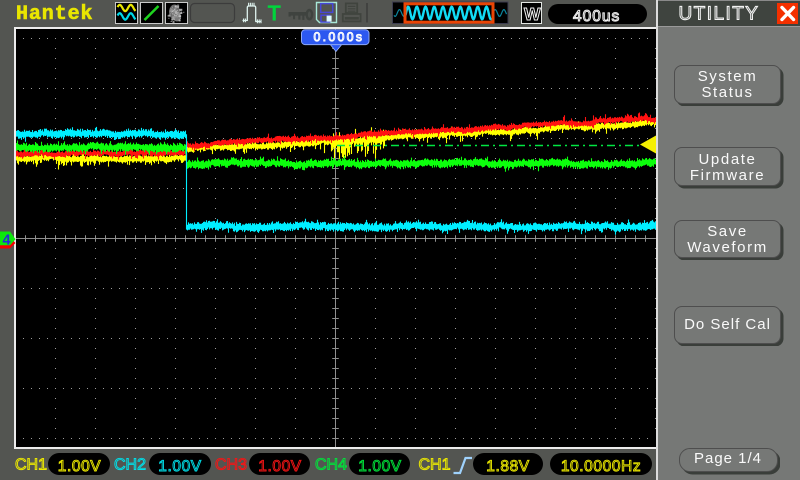 The image size is (800, 480). Describe the element at coordinates (130, 464) in the screenshot. I see `svg-text: CH2` at that location.